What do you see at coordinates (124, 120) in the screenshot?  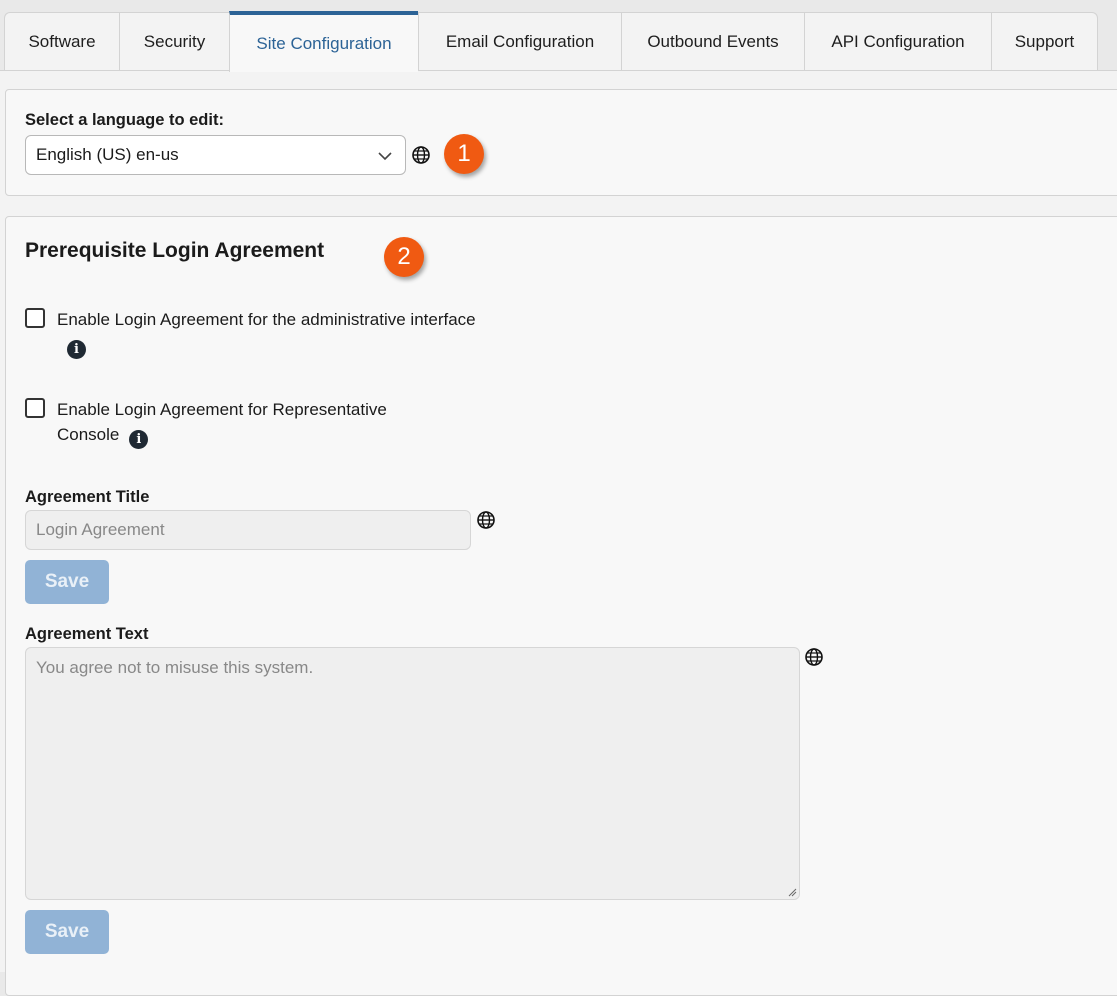 I see `language-label: Select a language to edit:` at bounding box center [124, 120].